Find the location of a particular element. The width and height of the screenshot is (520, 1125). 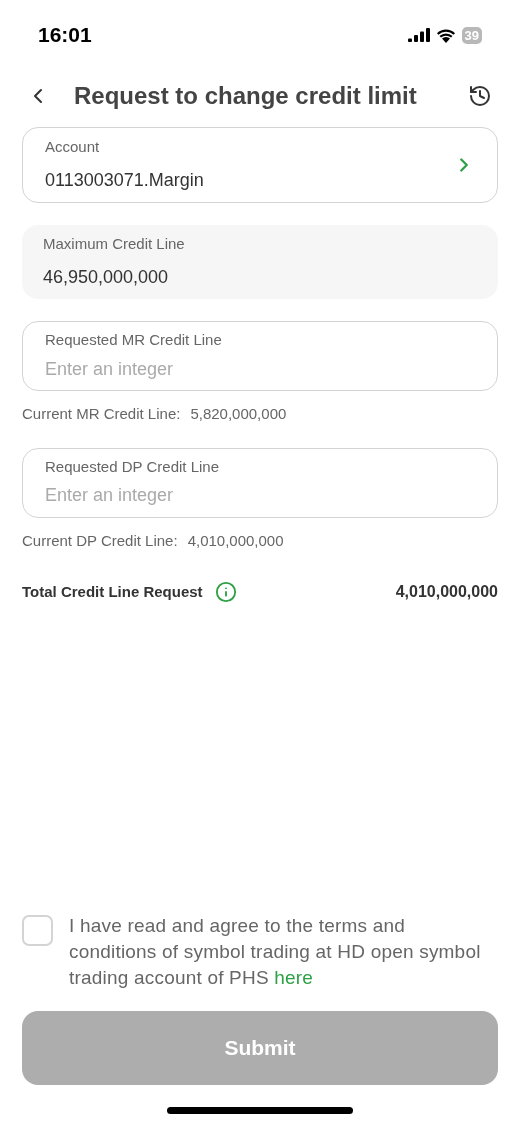

agreement-text: I have read and agree to the terms and conditions of symbol trading at HD open symbol trading account of PHS here is located at coordinates (275, 952).